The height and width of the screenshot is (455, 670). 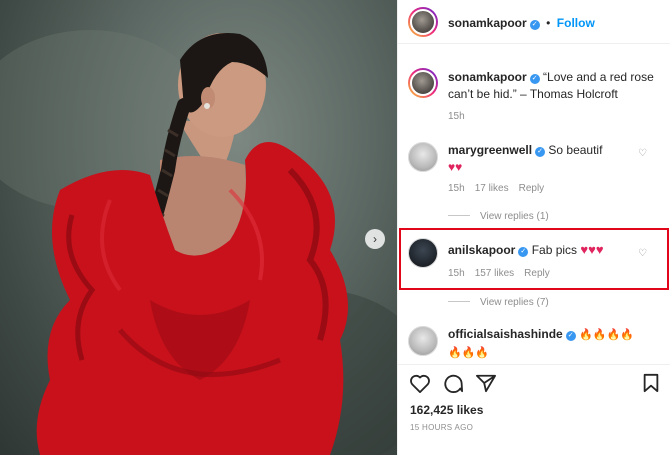 What do you see at coordinates (487, 77) in the screenshot?
I see `caption-username: sonamkapoor` at bounding box center [487, 77].